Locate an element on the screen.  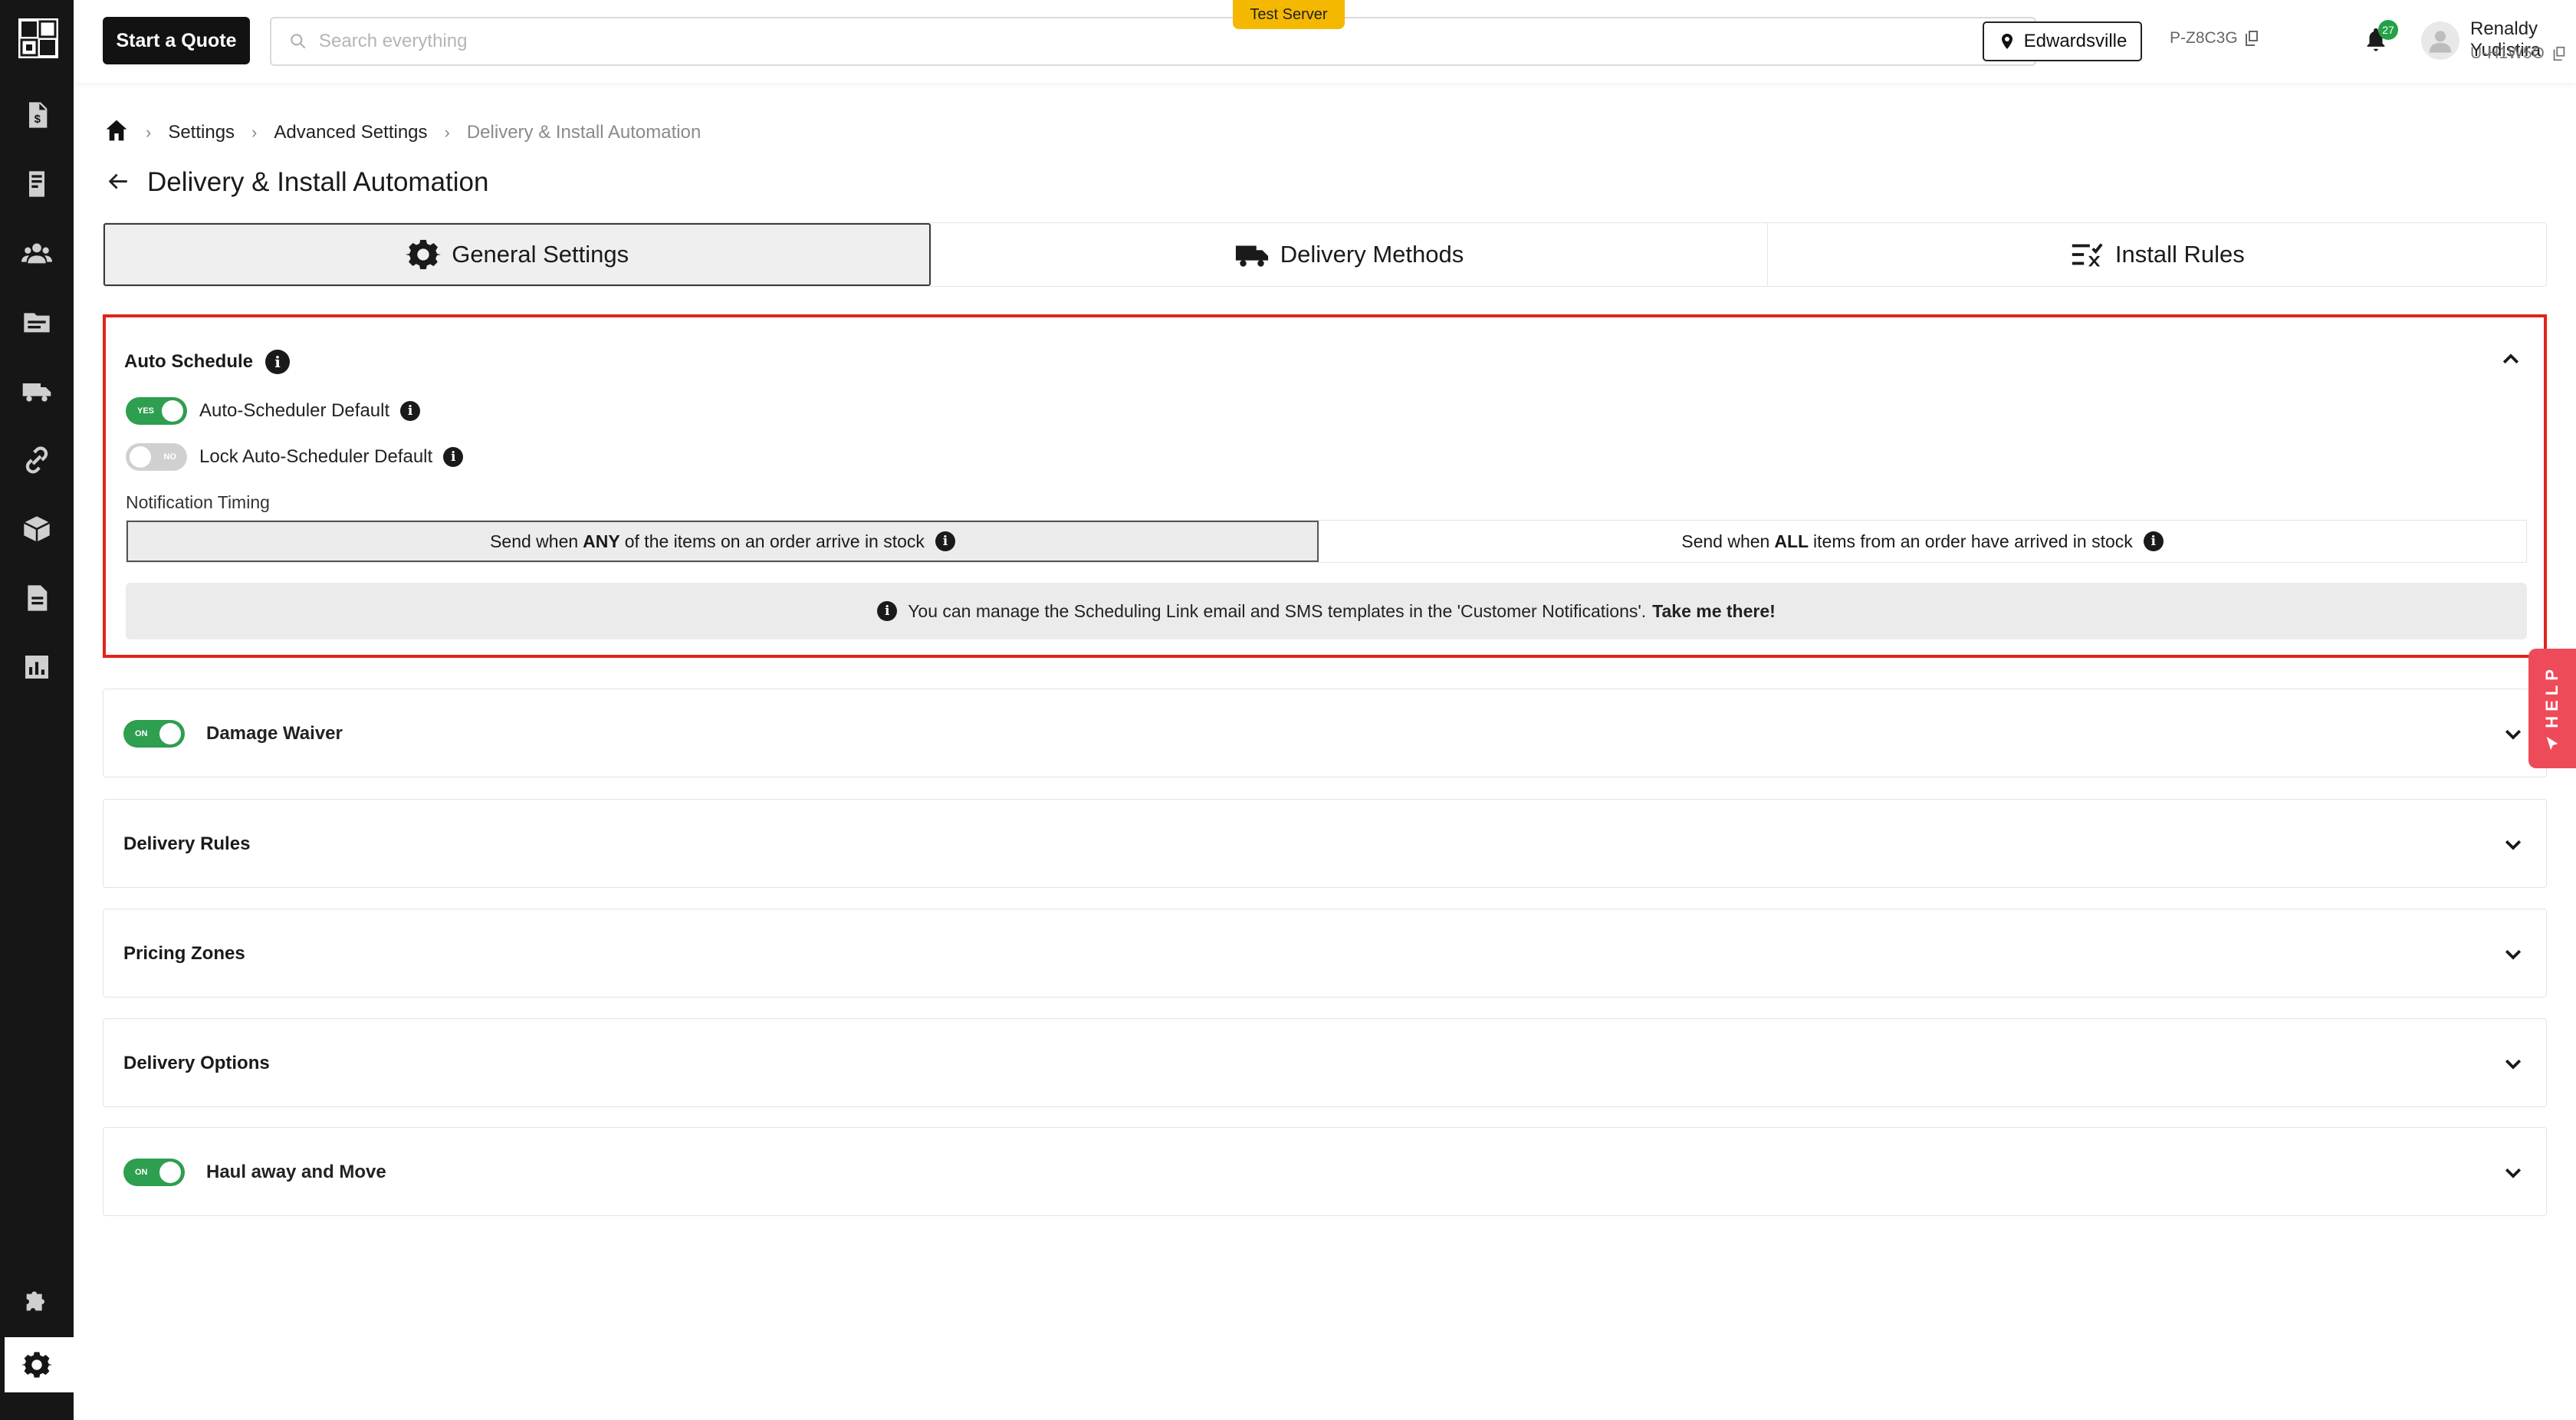
back-arrow-icon is located at coordinates (117, 182).